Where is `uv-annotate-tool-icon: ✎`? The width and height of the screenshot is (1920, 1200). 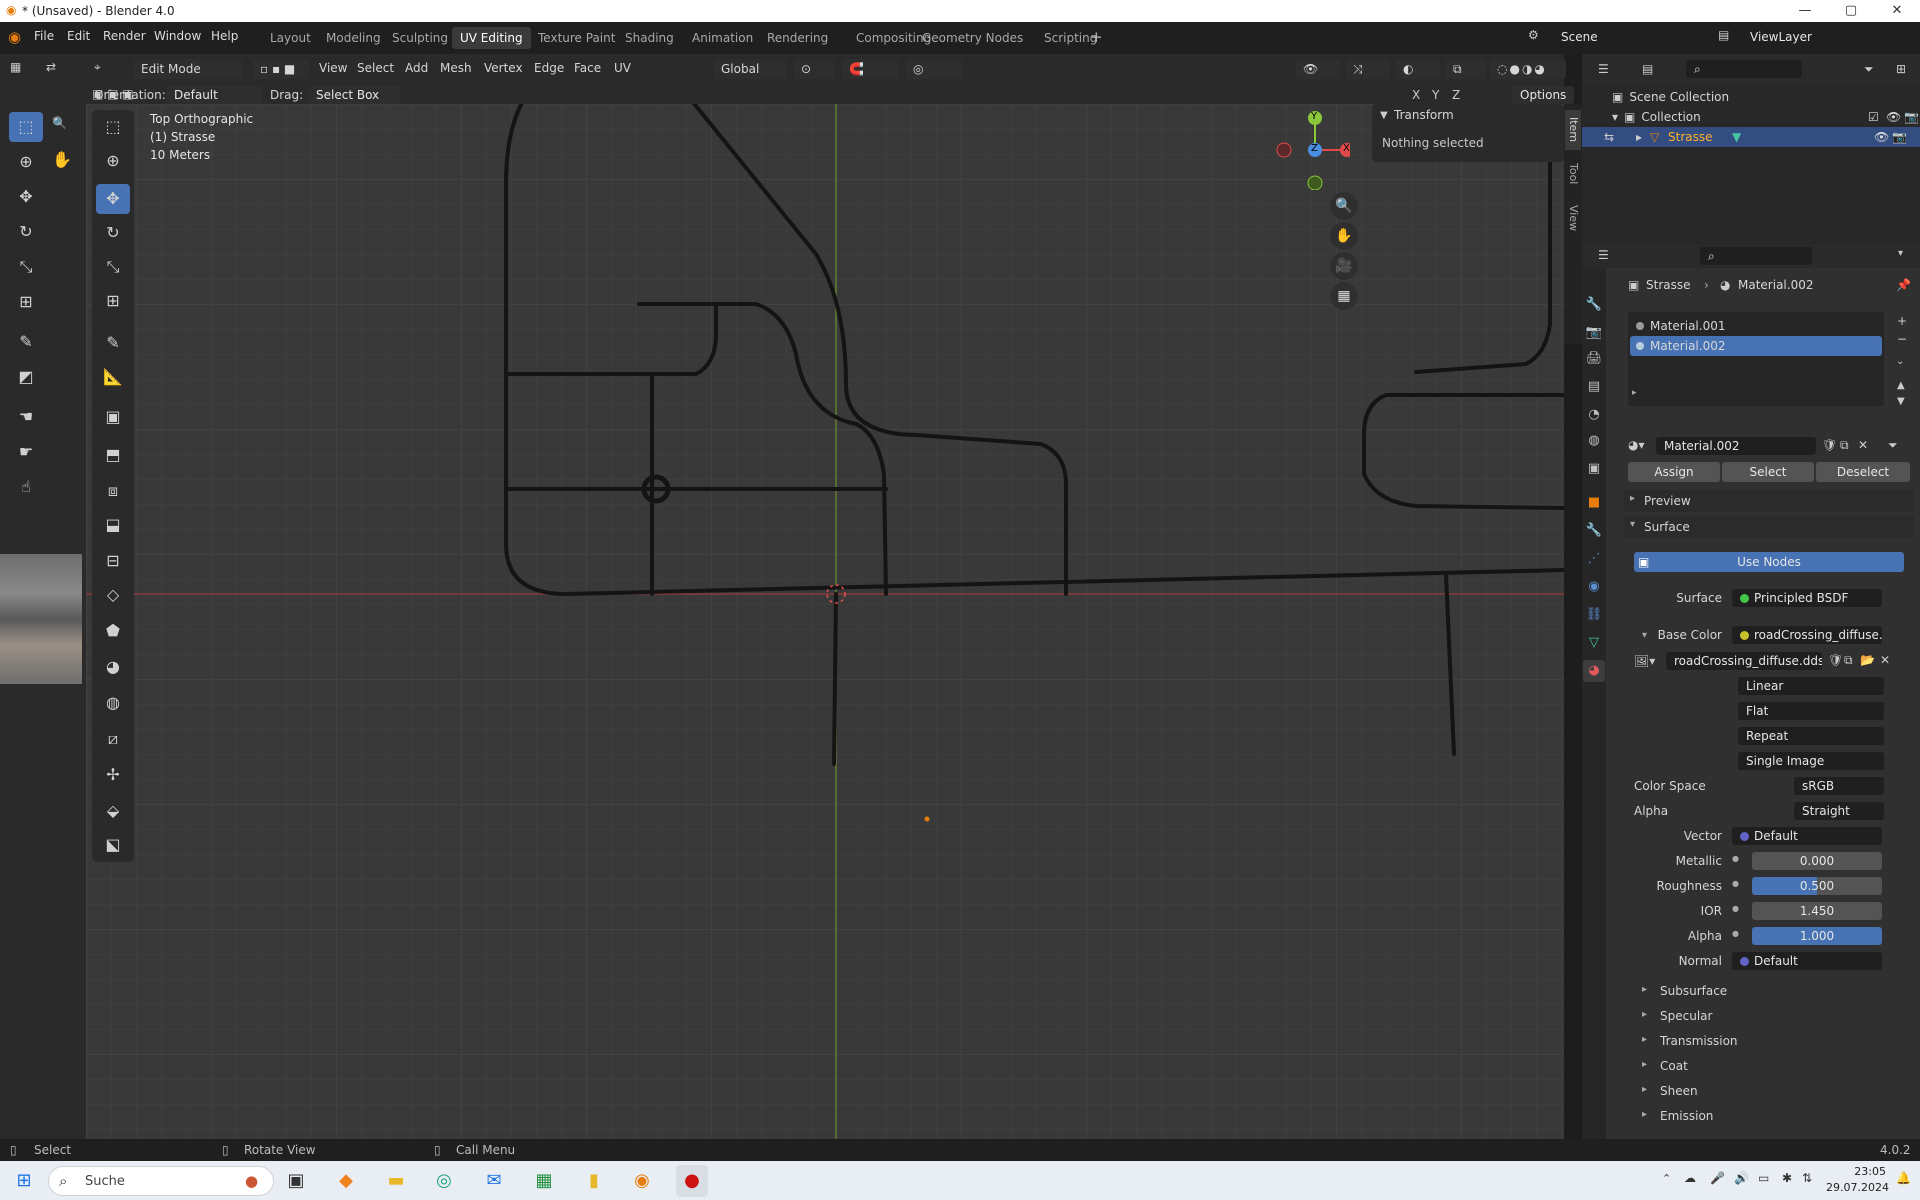 uv-annotate-tool-icon: ✎ is located at coordinates (26, 342).